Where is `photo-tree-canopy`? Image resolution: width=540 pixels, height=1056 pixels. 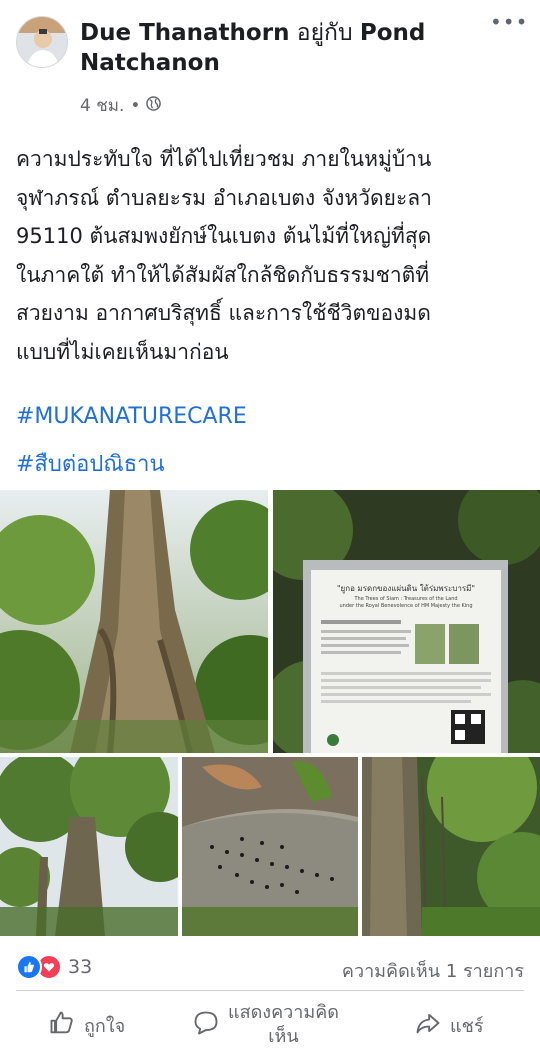
photo-tree-canopy is located at coordinates (89, 846).